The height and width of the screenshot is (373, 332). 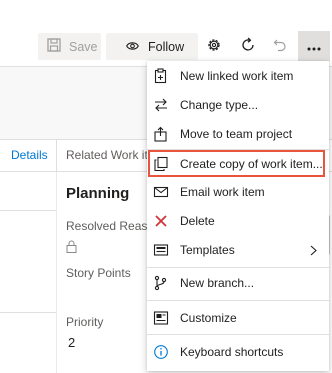 I want to click on chevron-right-icon, so click(x=313, y=252).